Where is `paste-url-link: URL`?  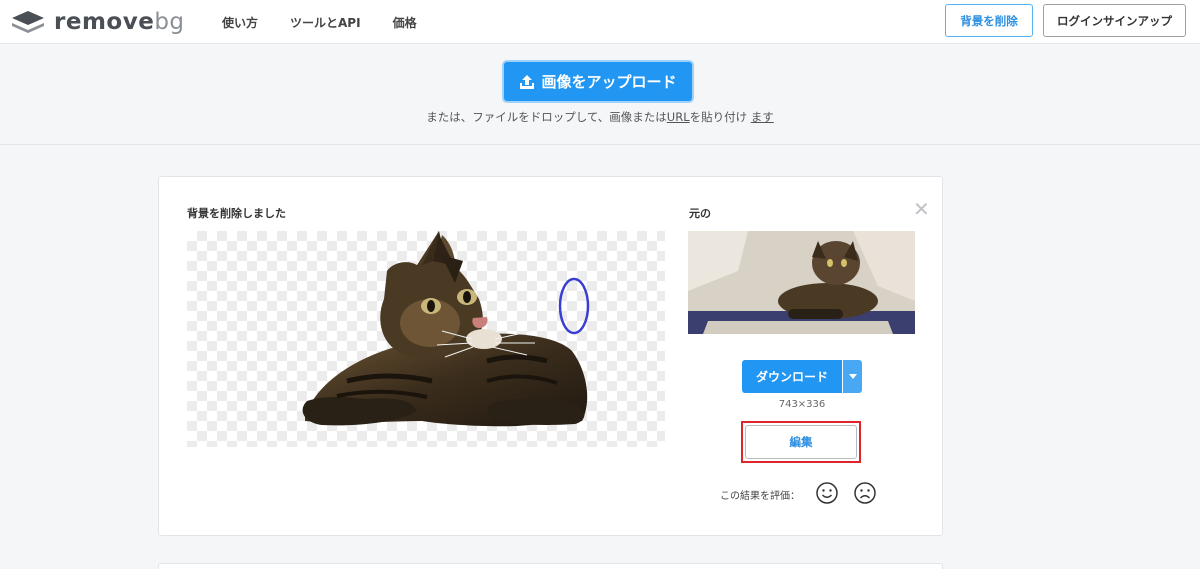
paste-url-link: URL is located at coordinates (678, 117).